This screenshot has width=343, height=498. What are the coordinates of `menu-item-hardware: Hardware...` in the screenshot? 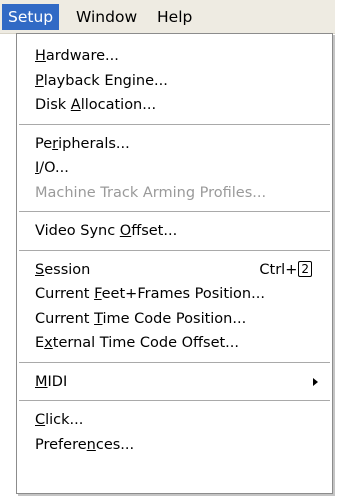 It's located at (174, 56).